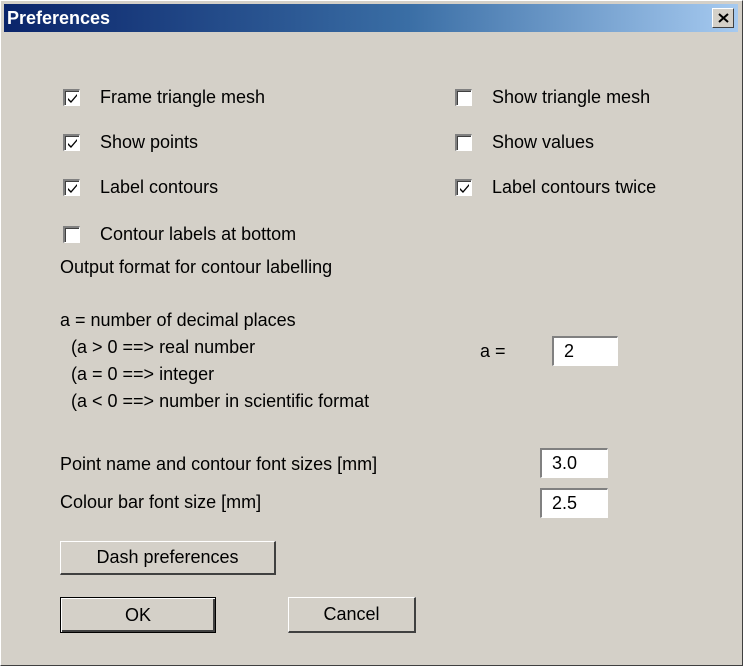 Image resolution: width=743 pixels, height=666 pixels. Describe the element at coordinates (161, 502) in the screenshot. I see `colour-bar-font-size-label: Colour bar font size [mm]` at that location.